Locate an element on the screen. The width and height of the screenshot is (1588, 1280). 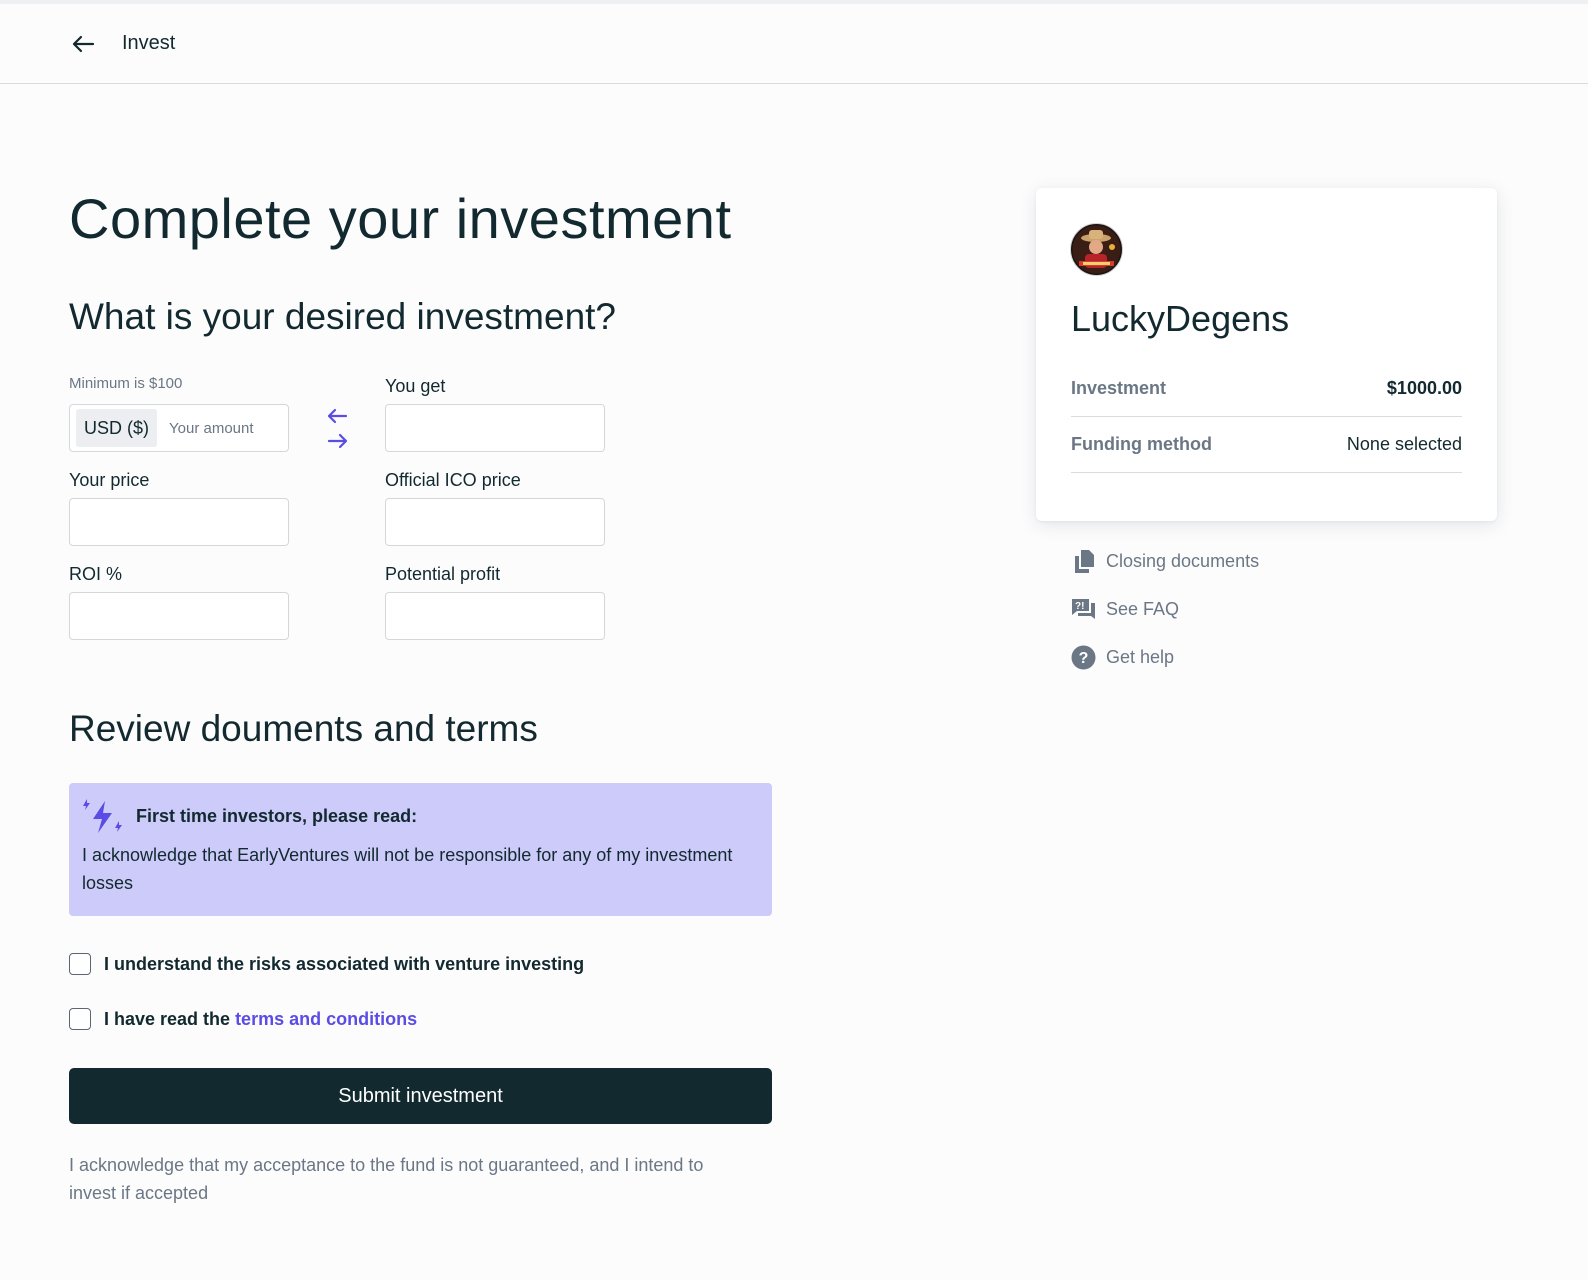
faq-label: See FAQ is located at coordinates (1143, 609).